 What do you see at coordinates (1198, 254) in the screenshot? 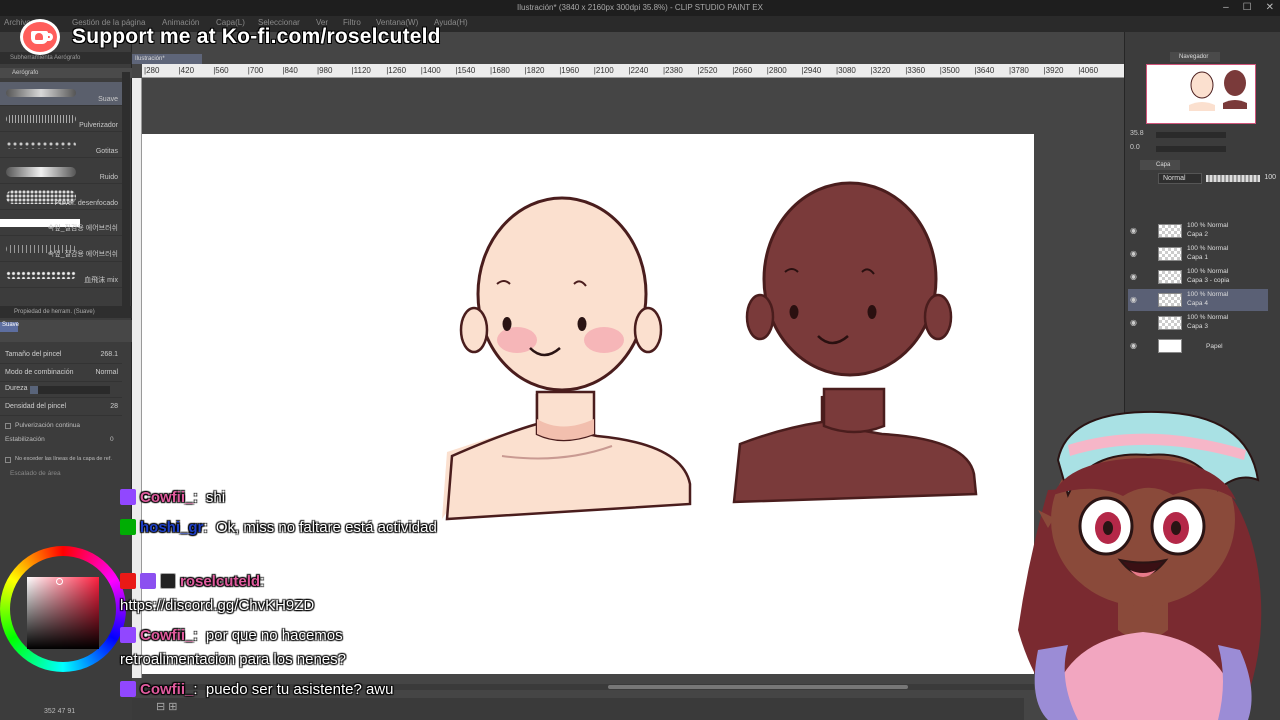
I see `layer-row: ◉ 100 % Normal Capa 1` at bounding box center [1198, 254].